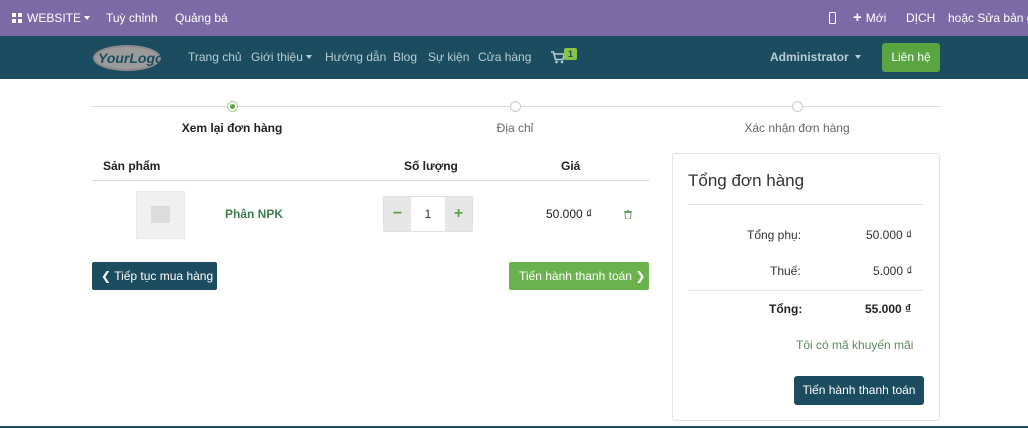  I want to click on new-button: + Mới, so click(869, 18).